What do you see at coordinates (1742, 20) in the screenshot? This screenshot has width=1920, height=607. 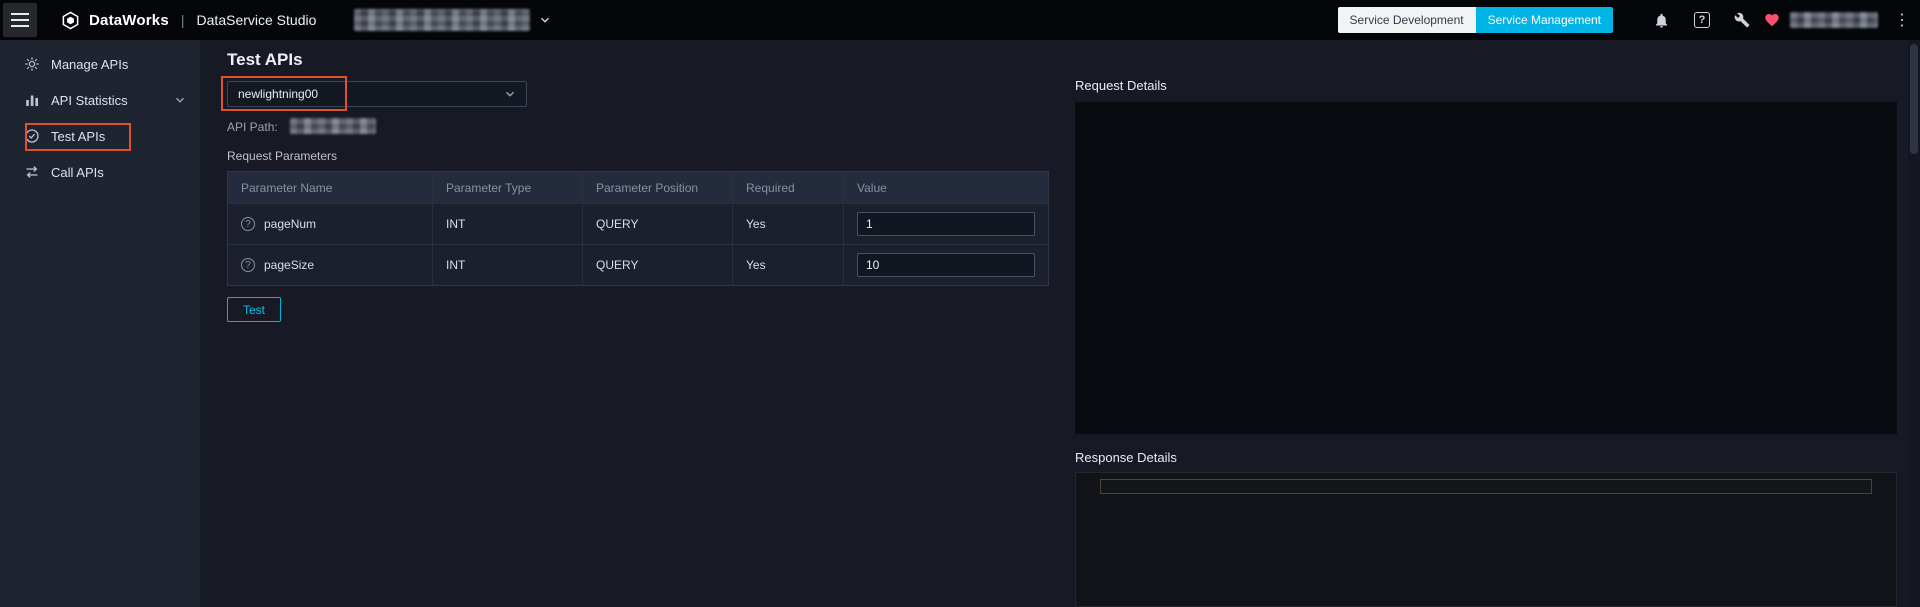 I see `tools-wrench-icon` at bounding box center [1742, 20].